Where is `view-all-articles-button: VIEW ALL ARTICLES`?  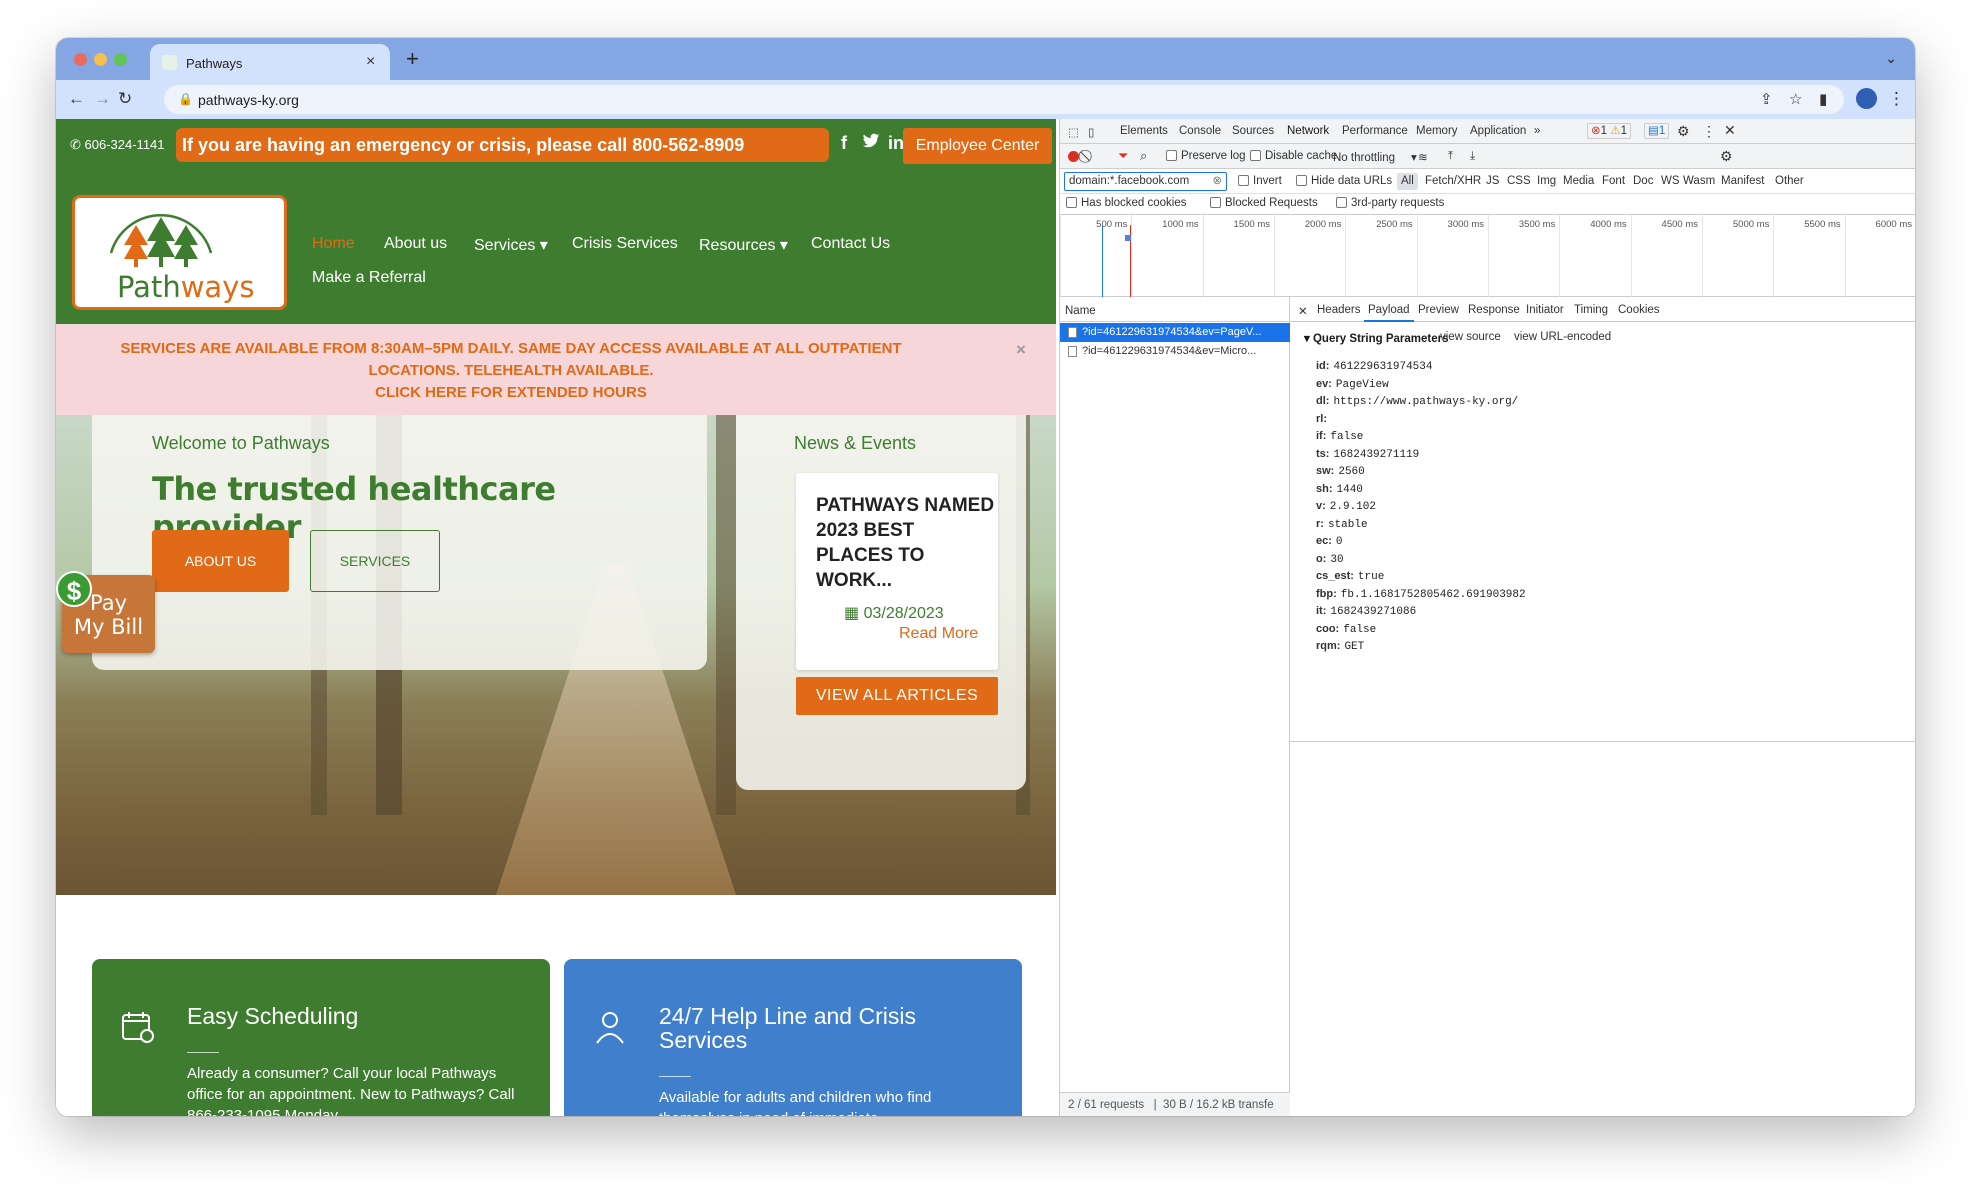
view-all-articles-button: VIEW ALL ARTICLES is located at coordinates (897, 696).